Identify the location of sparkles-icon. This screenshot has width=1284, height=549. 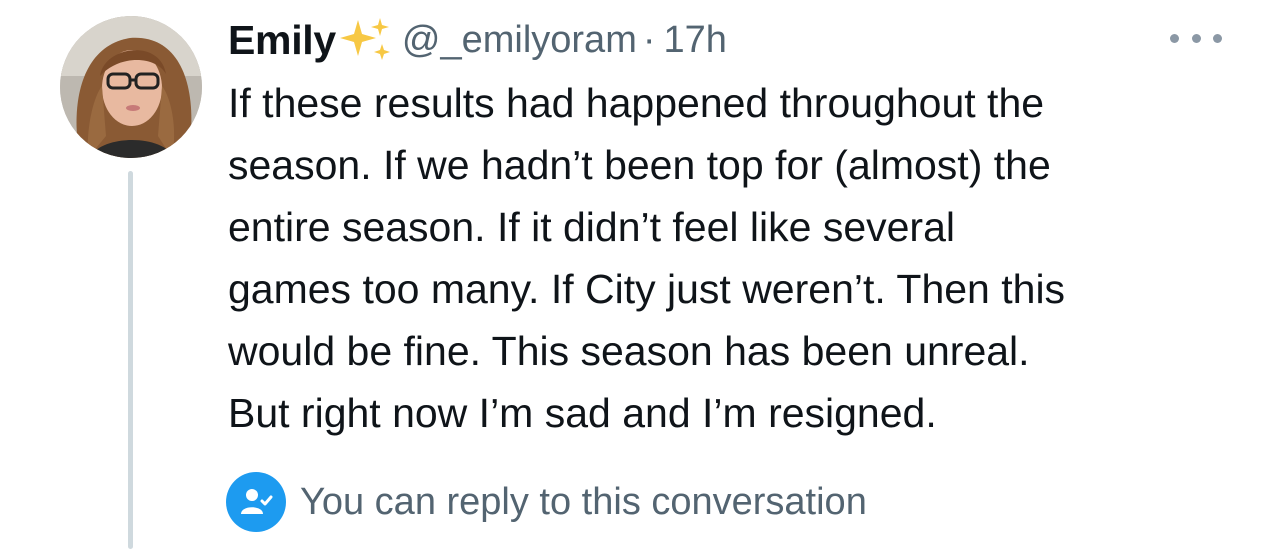
(366, 40).